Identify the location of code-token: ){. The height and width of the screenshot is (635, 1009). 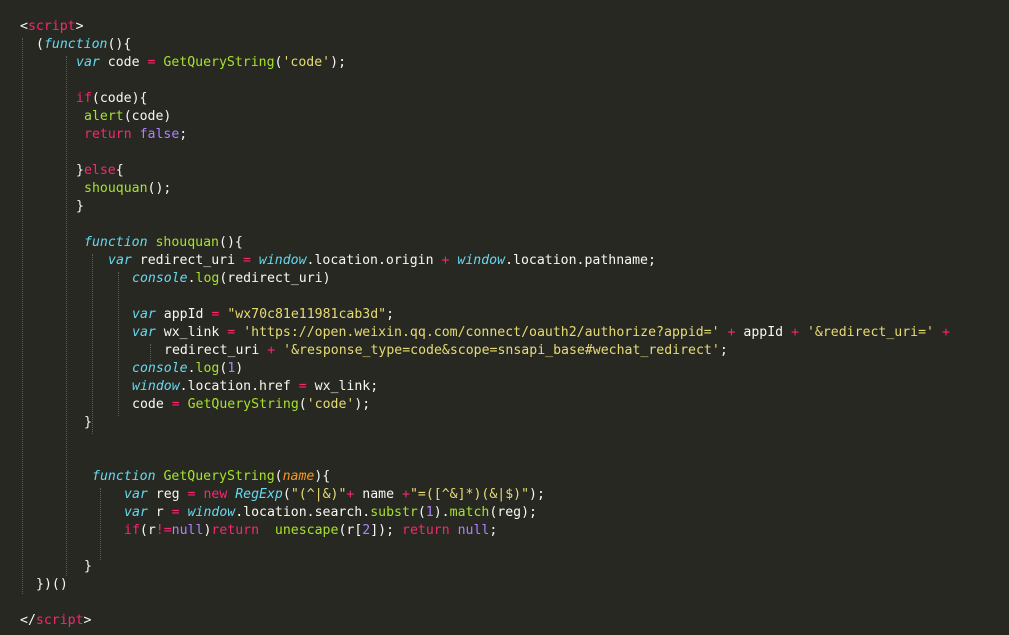
(322, 476).